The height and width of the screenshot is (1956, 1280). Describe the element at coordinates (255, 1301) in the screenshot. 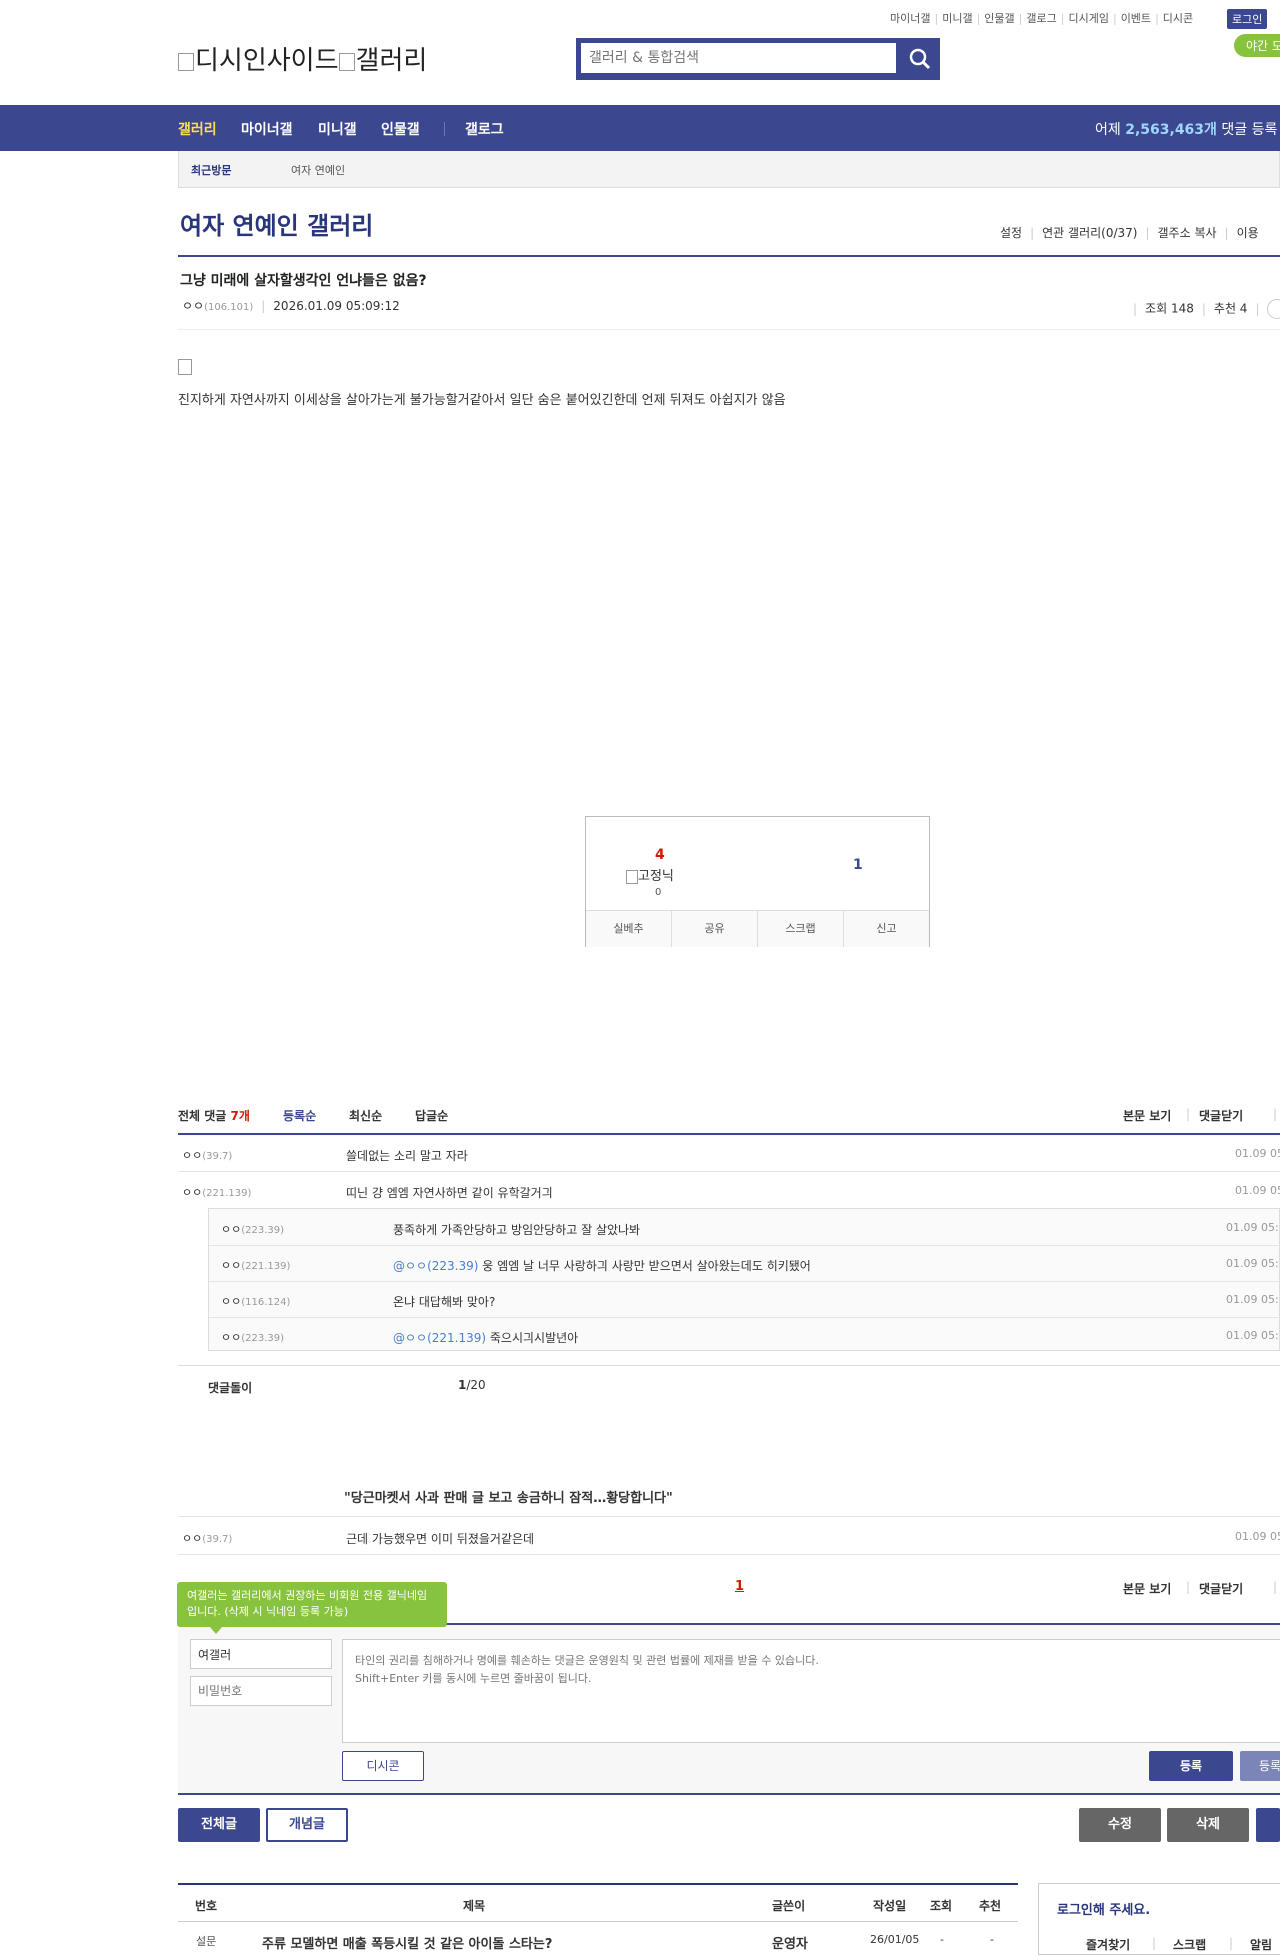

I see `reply-nick: ㅇㅇ(116.124)` at that location.